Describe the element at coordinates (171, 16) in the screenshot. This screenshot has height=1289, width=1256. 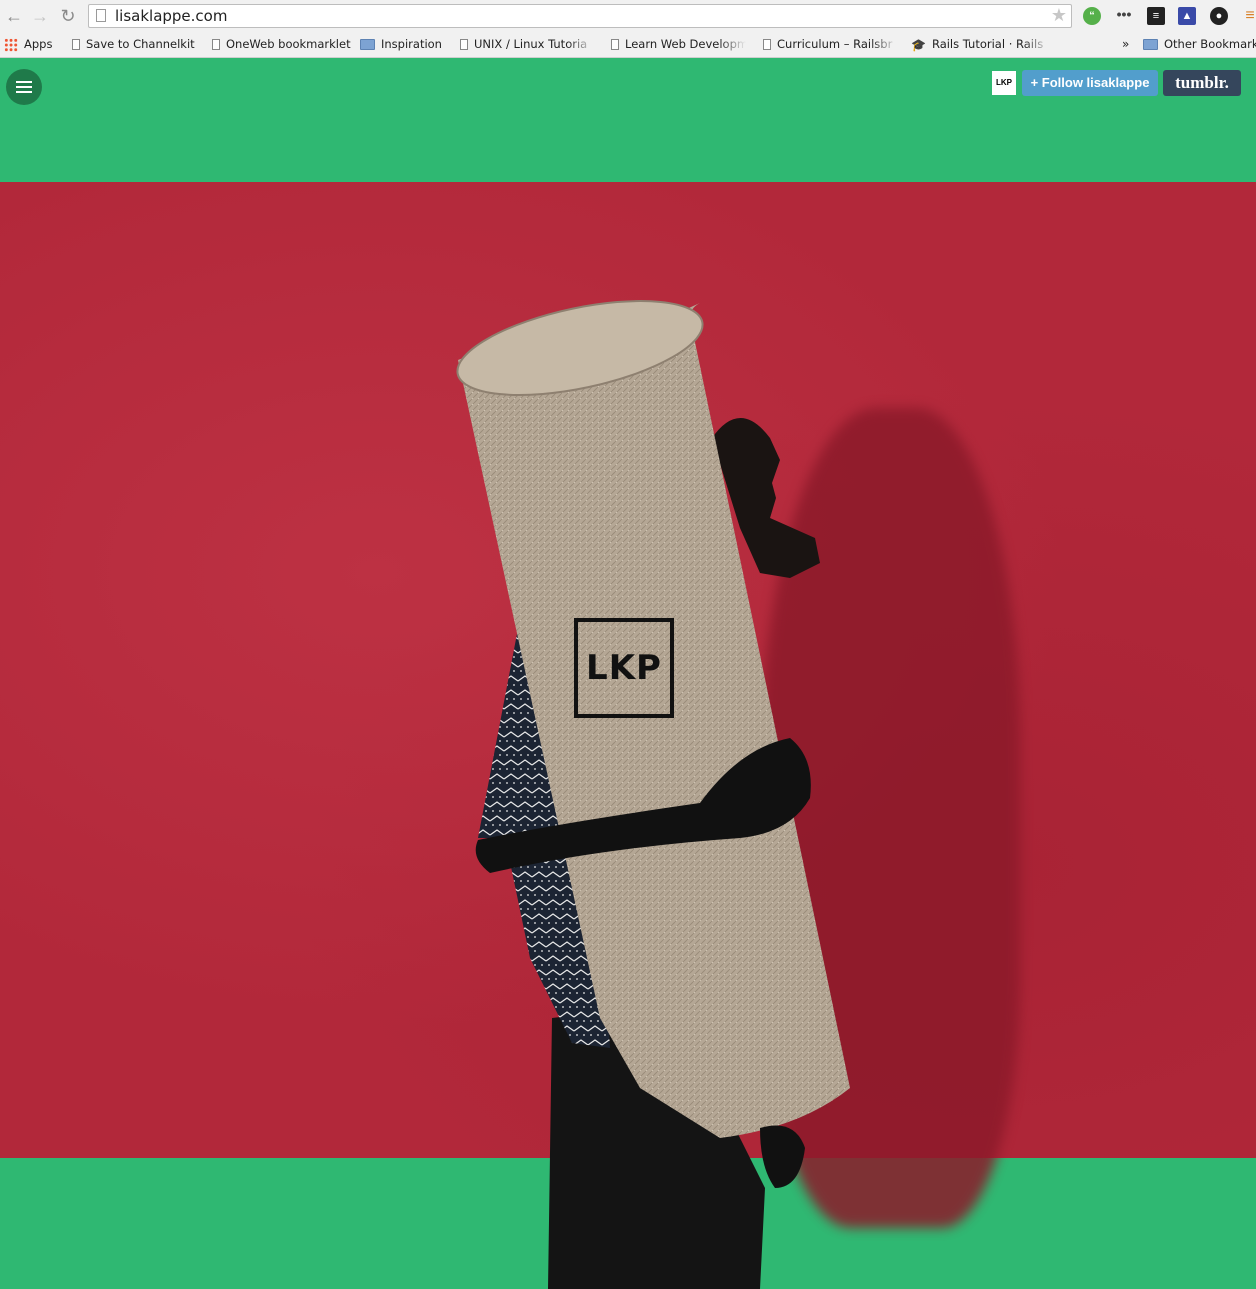
I see `url-text: lisaklappe.com` at that location.